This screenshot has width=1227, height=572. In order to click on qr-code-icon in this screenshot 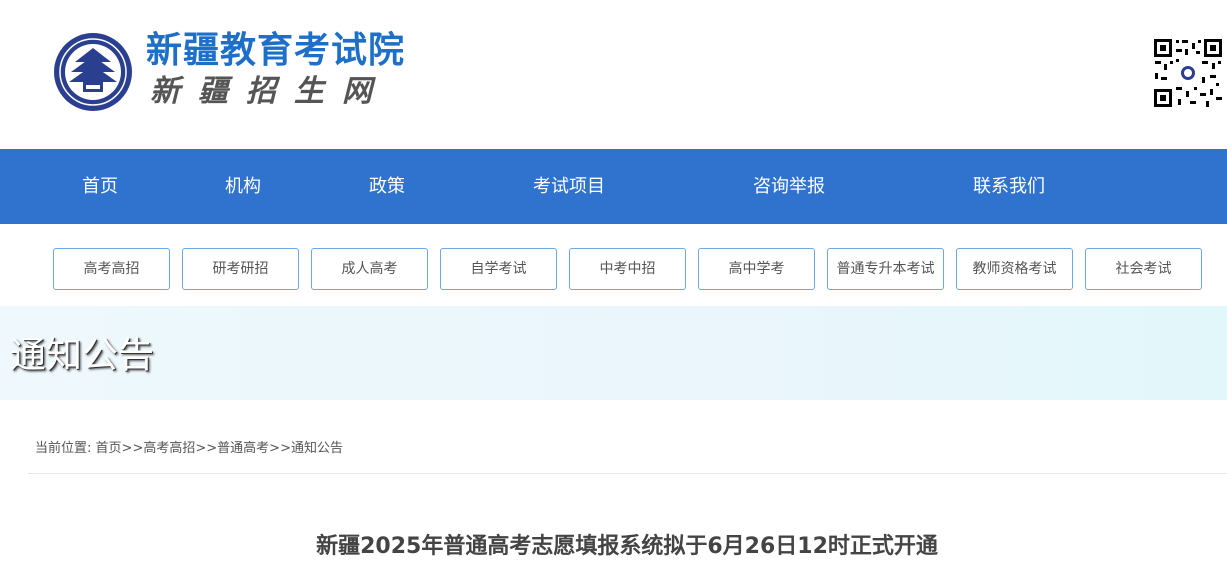, I will do `click(1188, 73)`.